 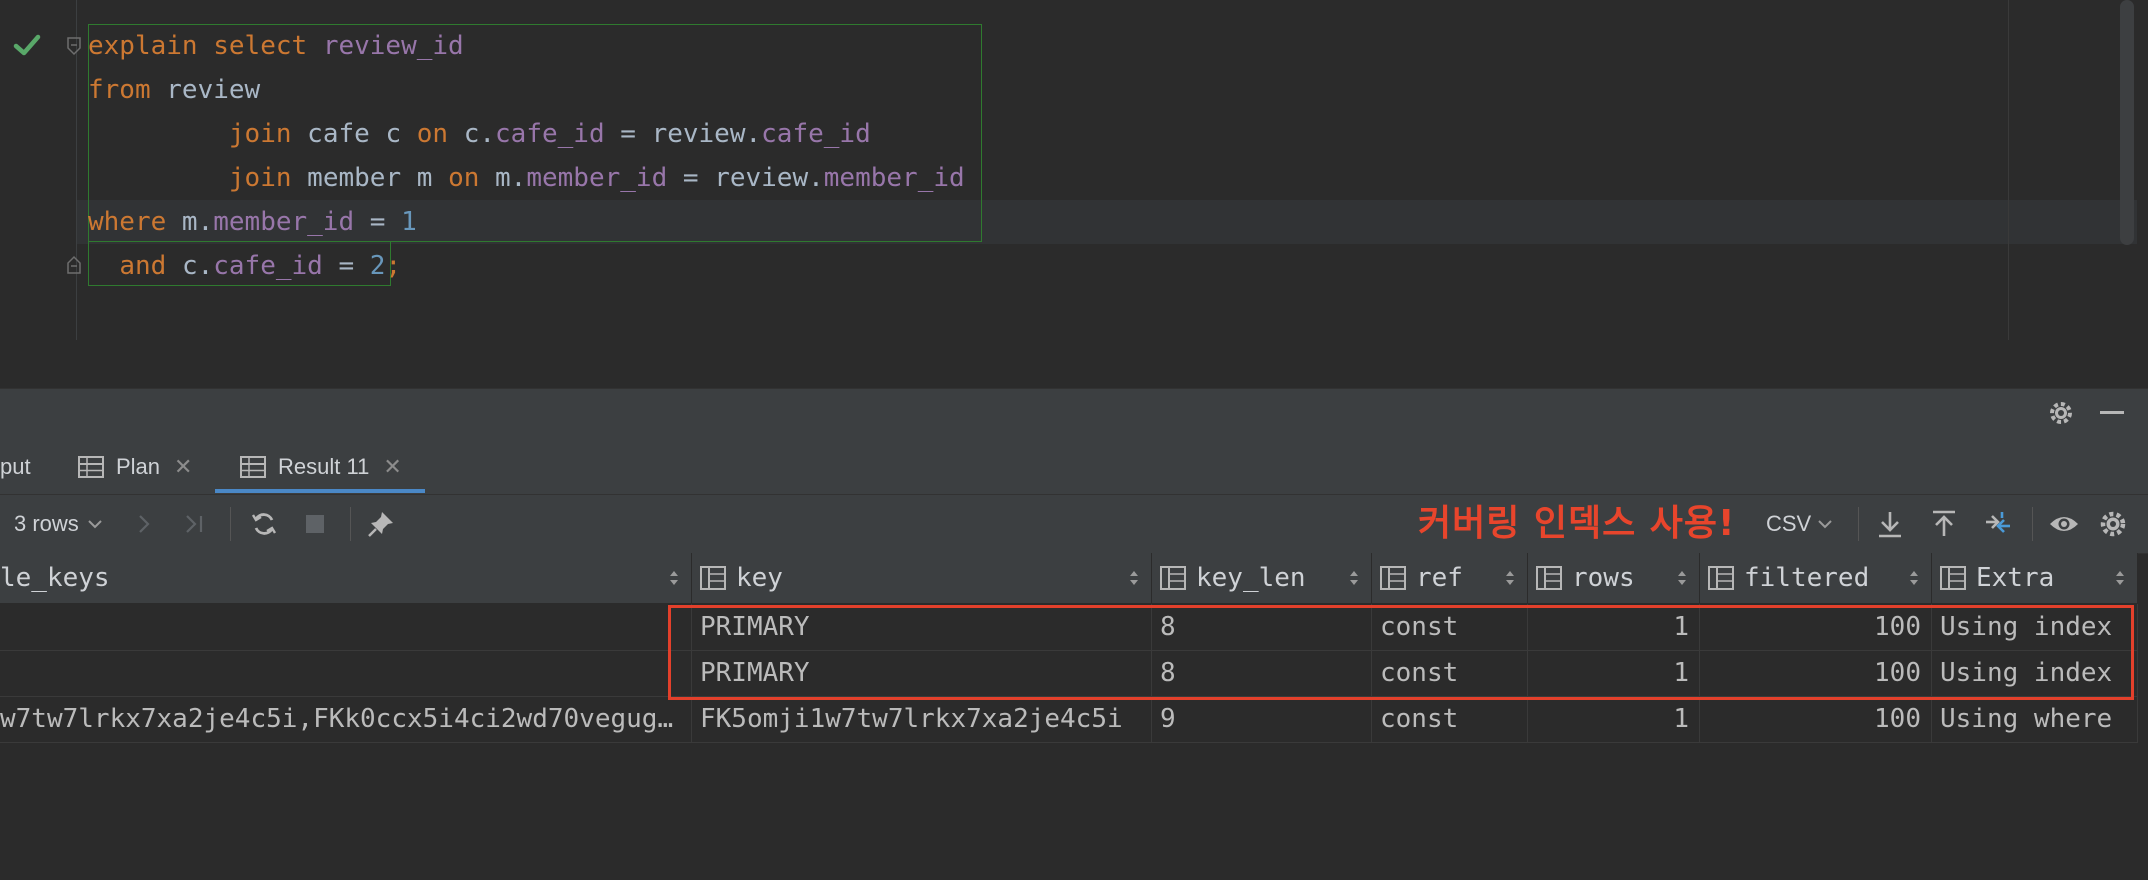 What do you see at coordinates (2015, 578) in the screenshot?
I see `column-header-label: Extra` at bounding box center [2015, 578].